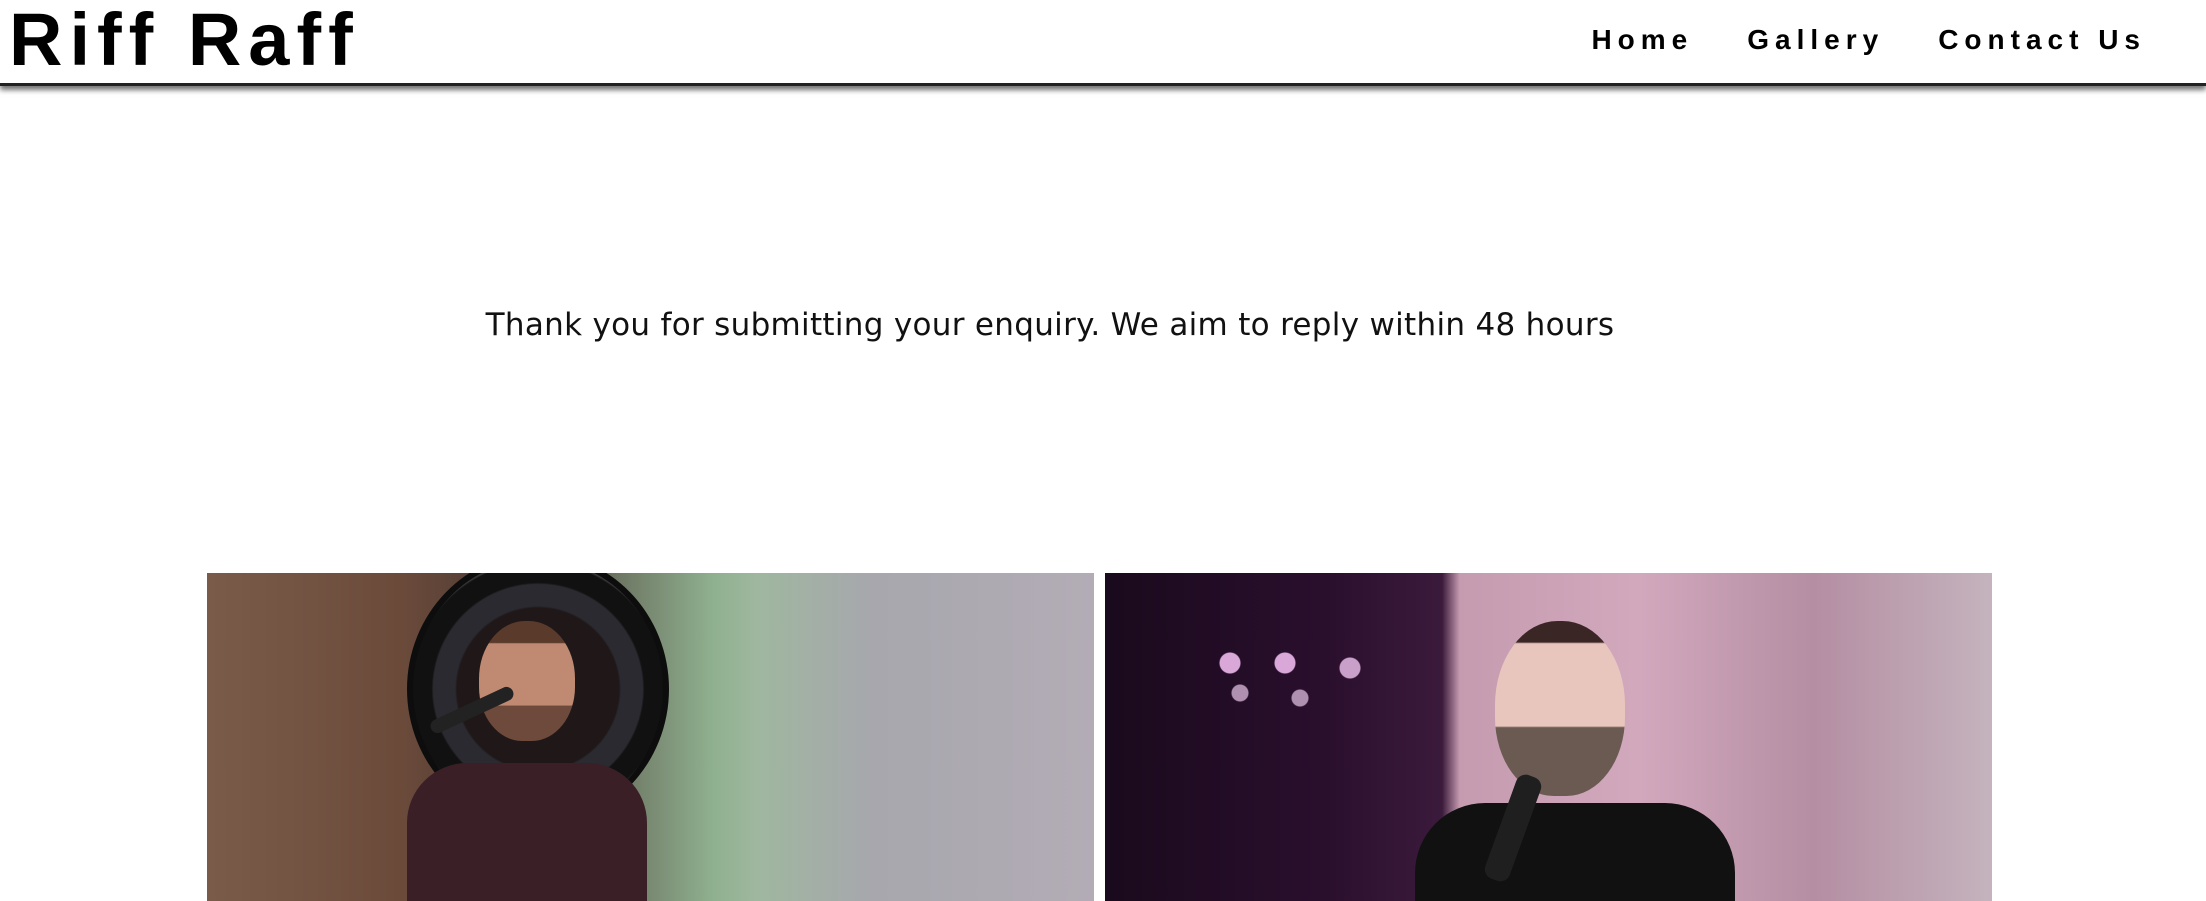  Describe the element at coordinates (1103, 43) in the screenshot. I see `site-header: Riff Raff Home Gallery Contact Us` at that location.